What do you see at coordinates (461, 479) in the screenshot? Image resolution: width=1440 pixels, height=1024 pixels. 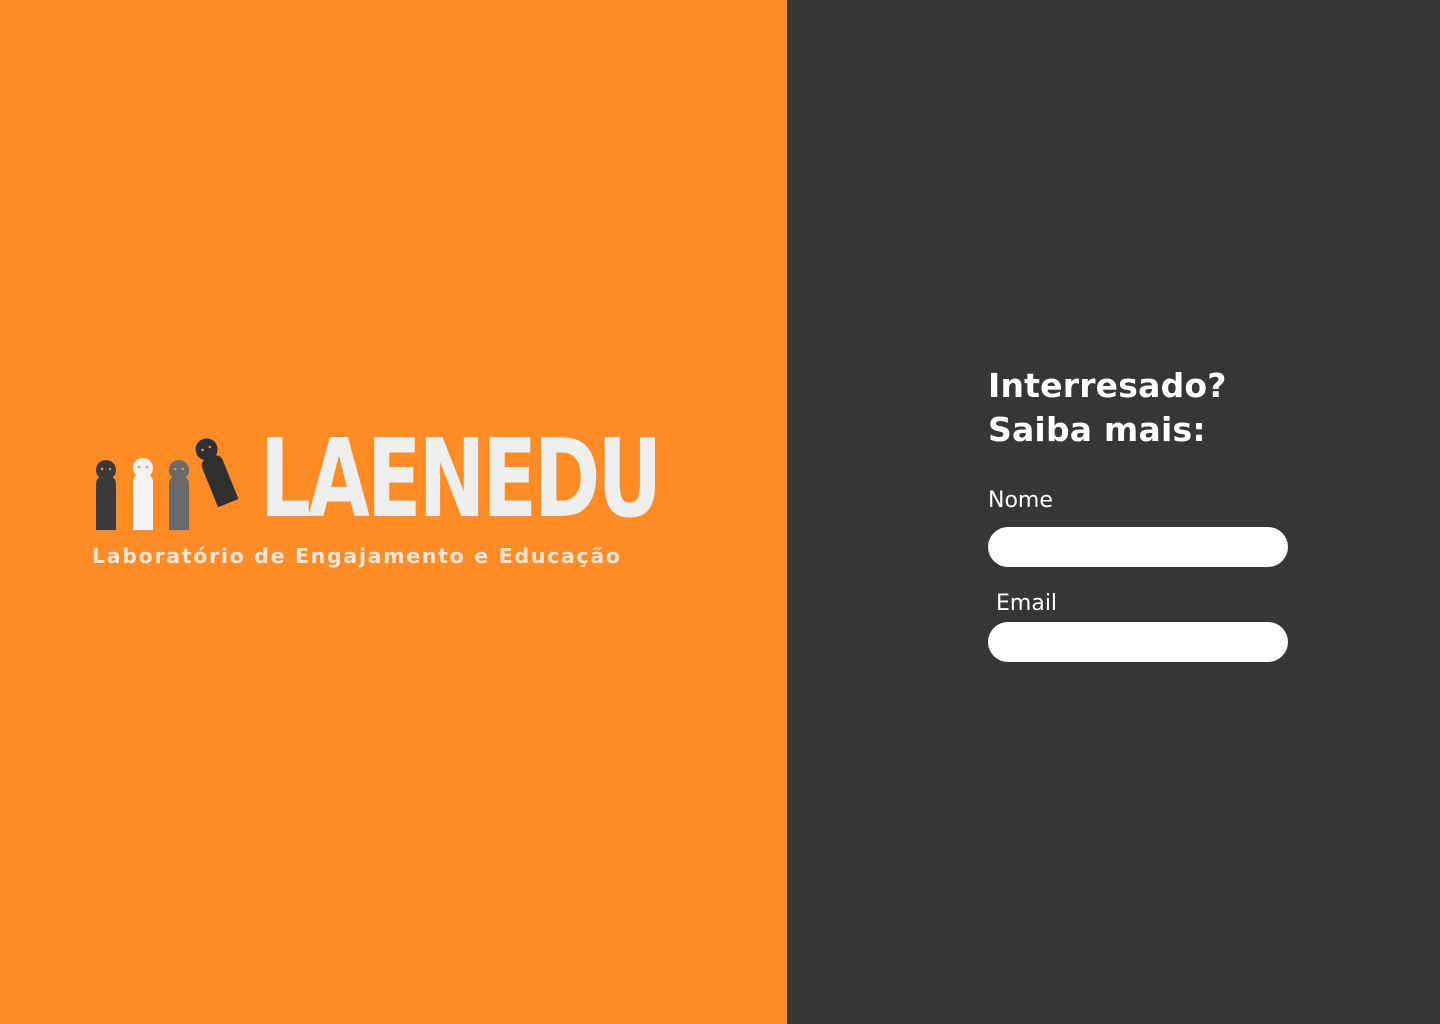 I see `logo-wordmark: LAENEDU` at bounding box center [461, 479].